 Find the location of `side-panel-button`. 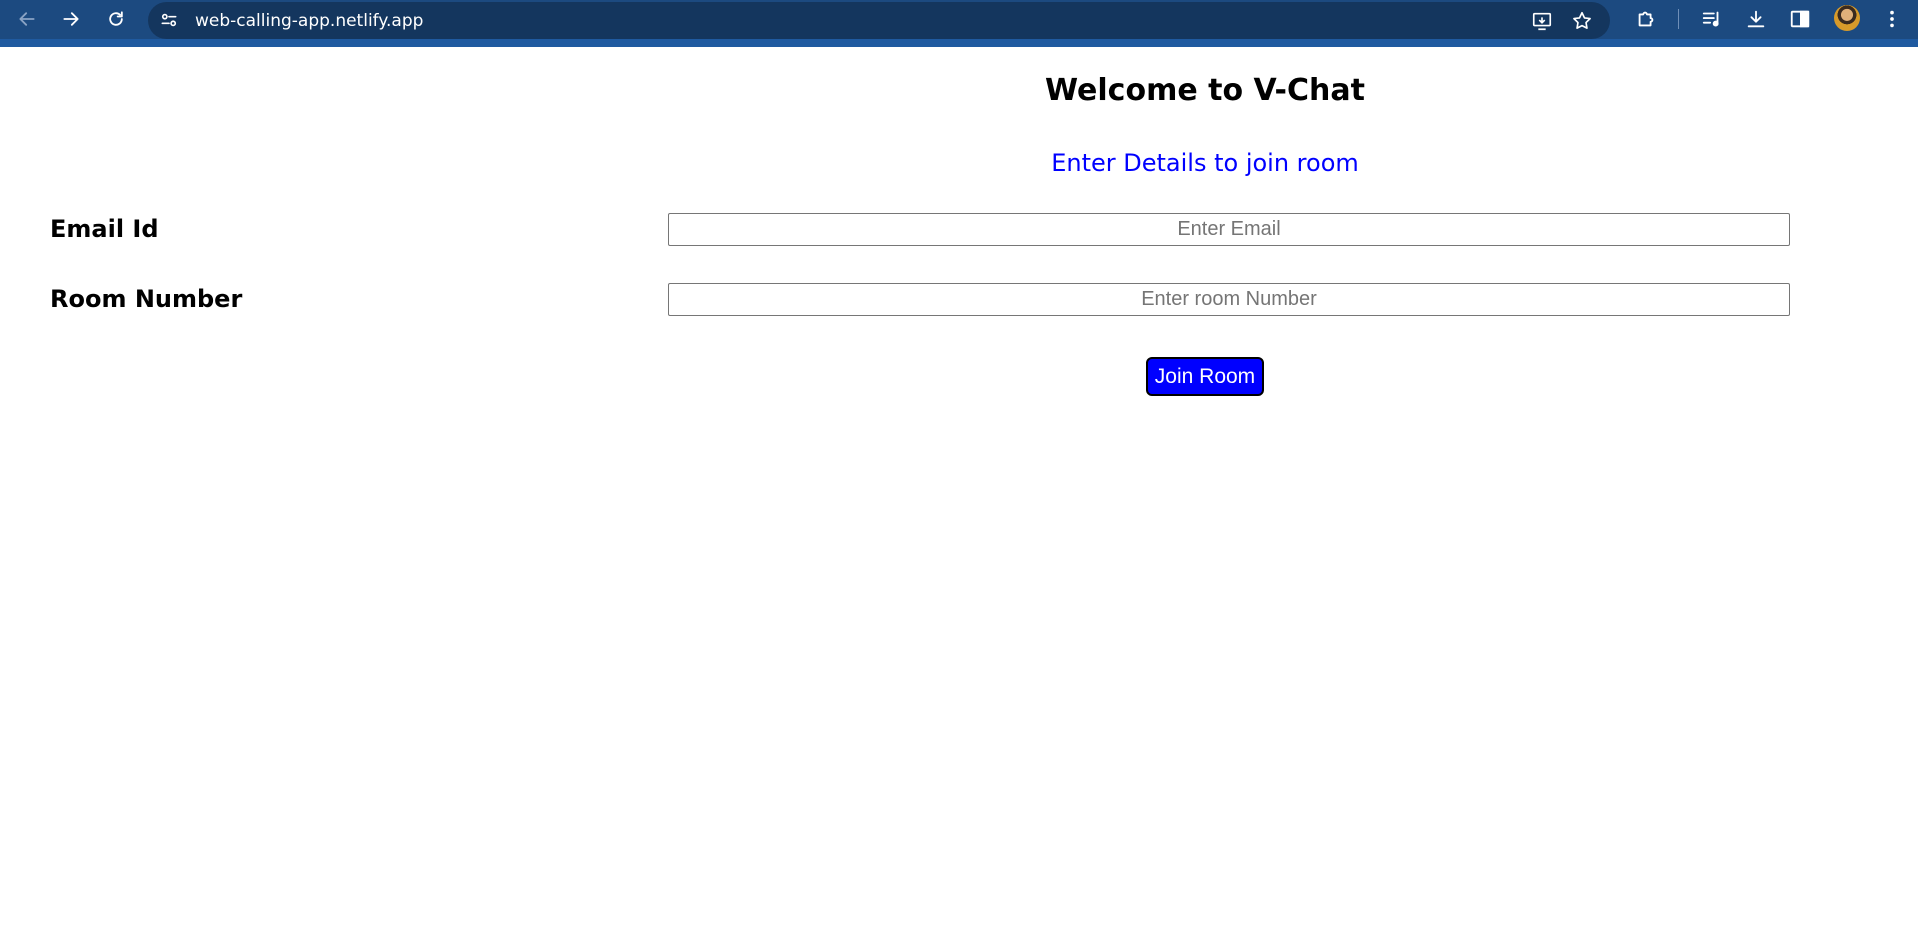

side-panel-button is located at coordinates (1800, 19).